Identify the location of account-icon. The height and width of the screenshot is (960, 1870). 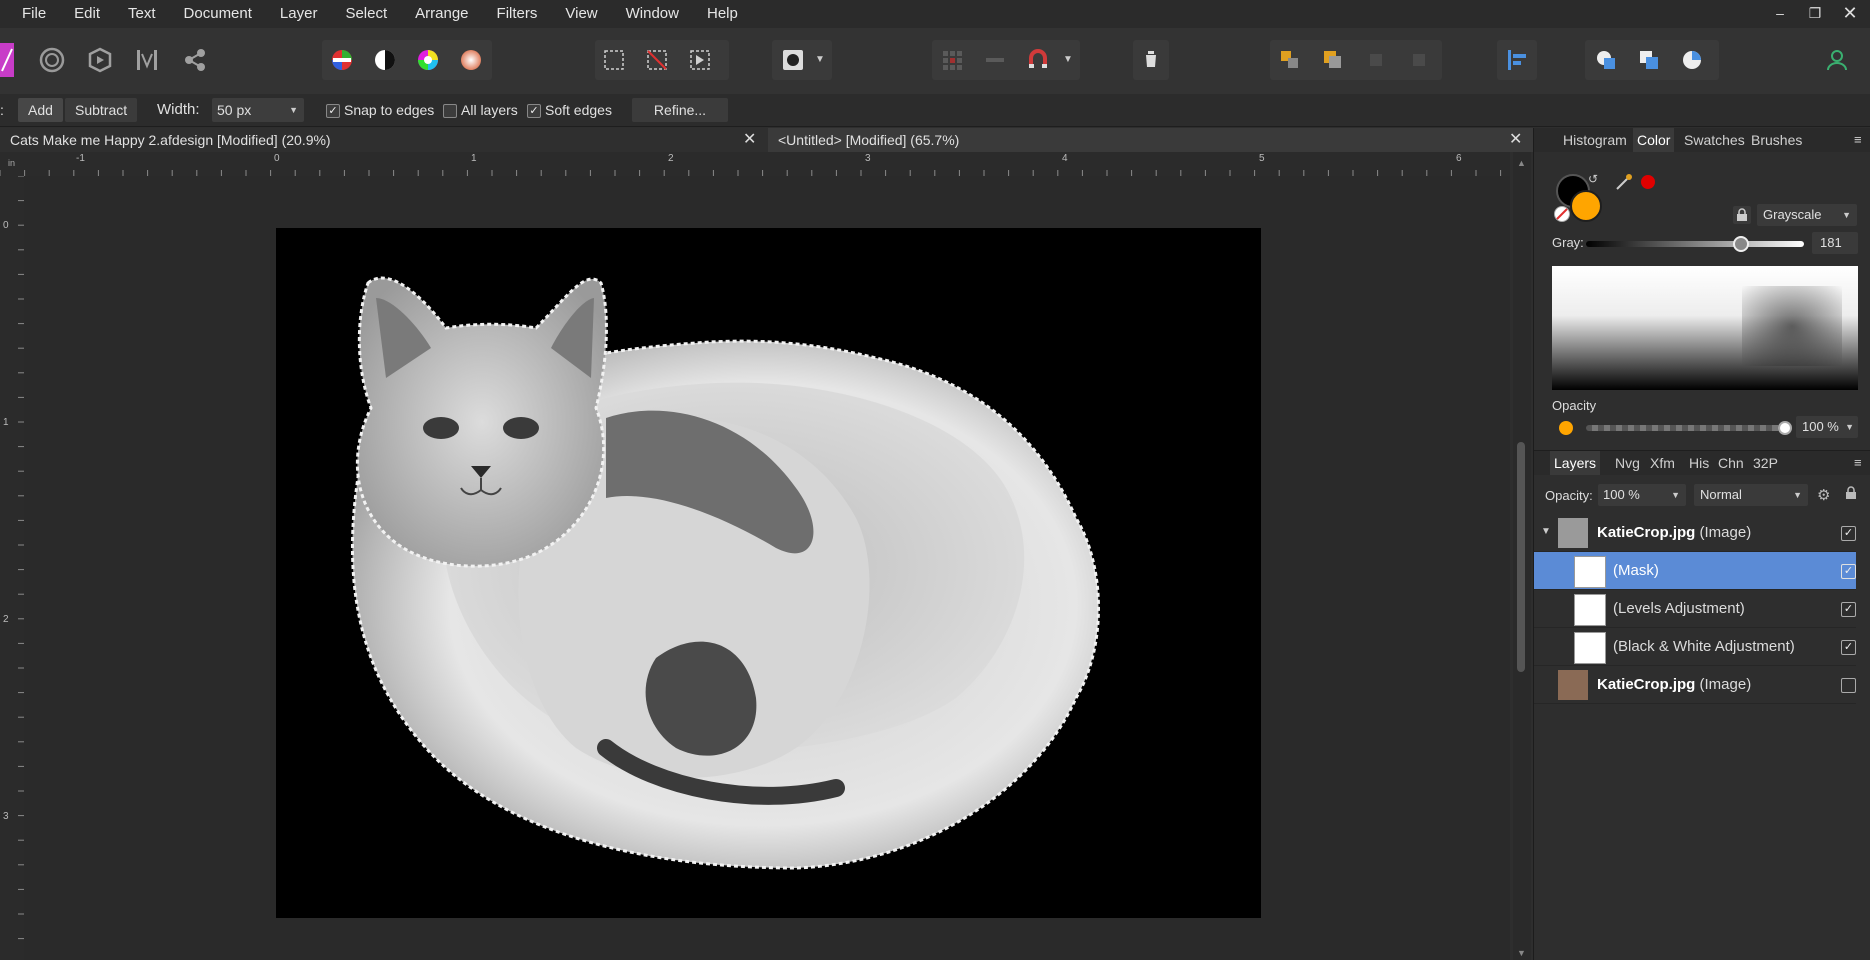
(1837, 60).